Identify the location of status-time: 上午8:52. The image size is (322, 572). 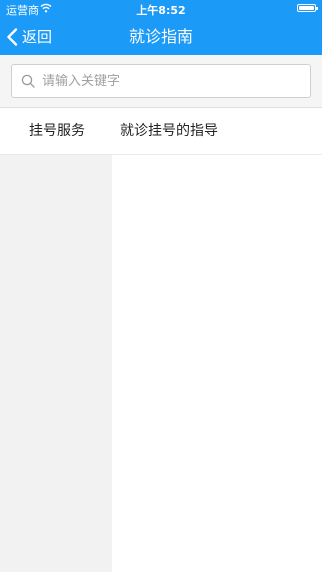
(161, 10).